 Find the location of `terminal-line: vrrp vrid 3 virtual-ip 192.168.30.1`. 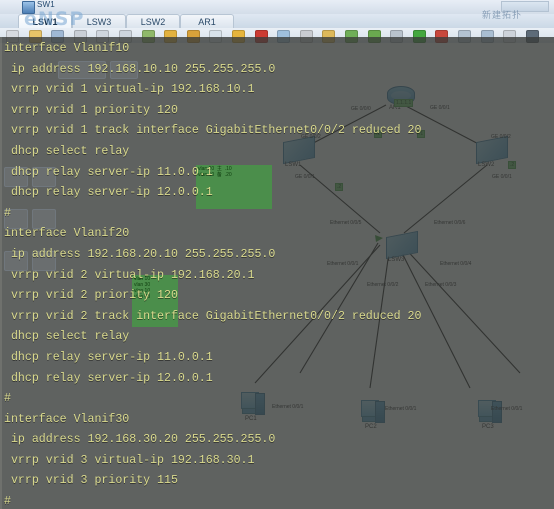

terminal-line: vrrp vrid 3 virtual-ip 192.168.30.1 is located at coordinates (129, 460).